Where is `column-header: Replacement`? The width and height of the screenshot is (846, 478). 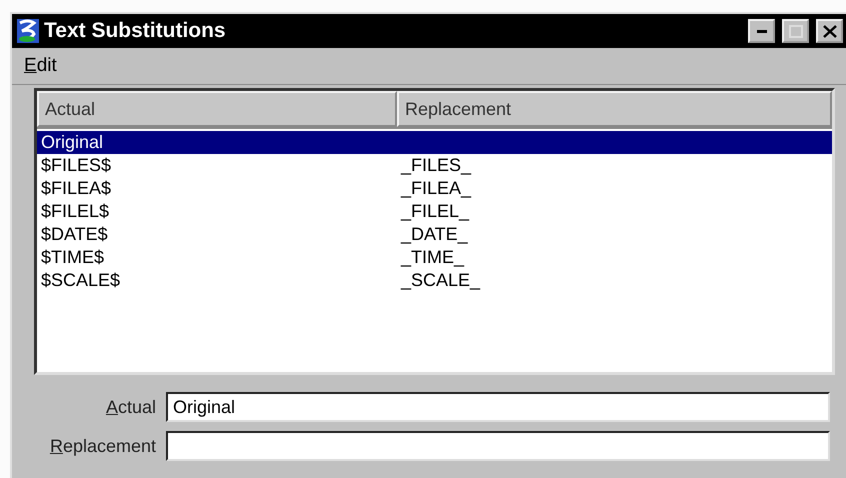 column-header: Replacement is located at coordinates (614, 109).